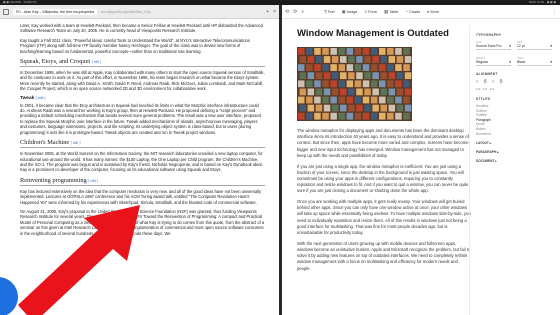 The width and height of the screenshot is (560, 315). Describe the element at coordinates (428, 11) in the screenshot. I see `more-icon: ▸` at that location.